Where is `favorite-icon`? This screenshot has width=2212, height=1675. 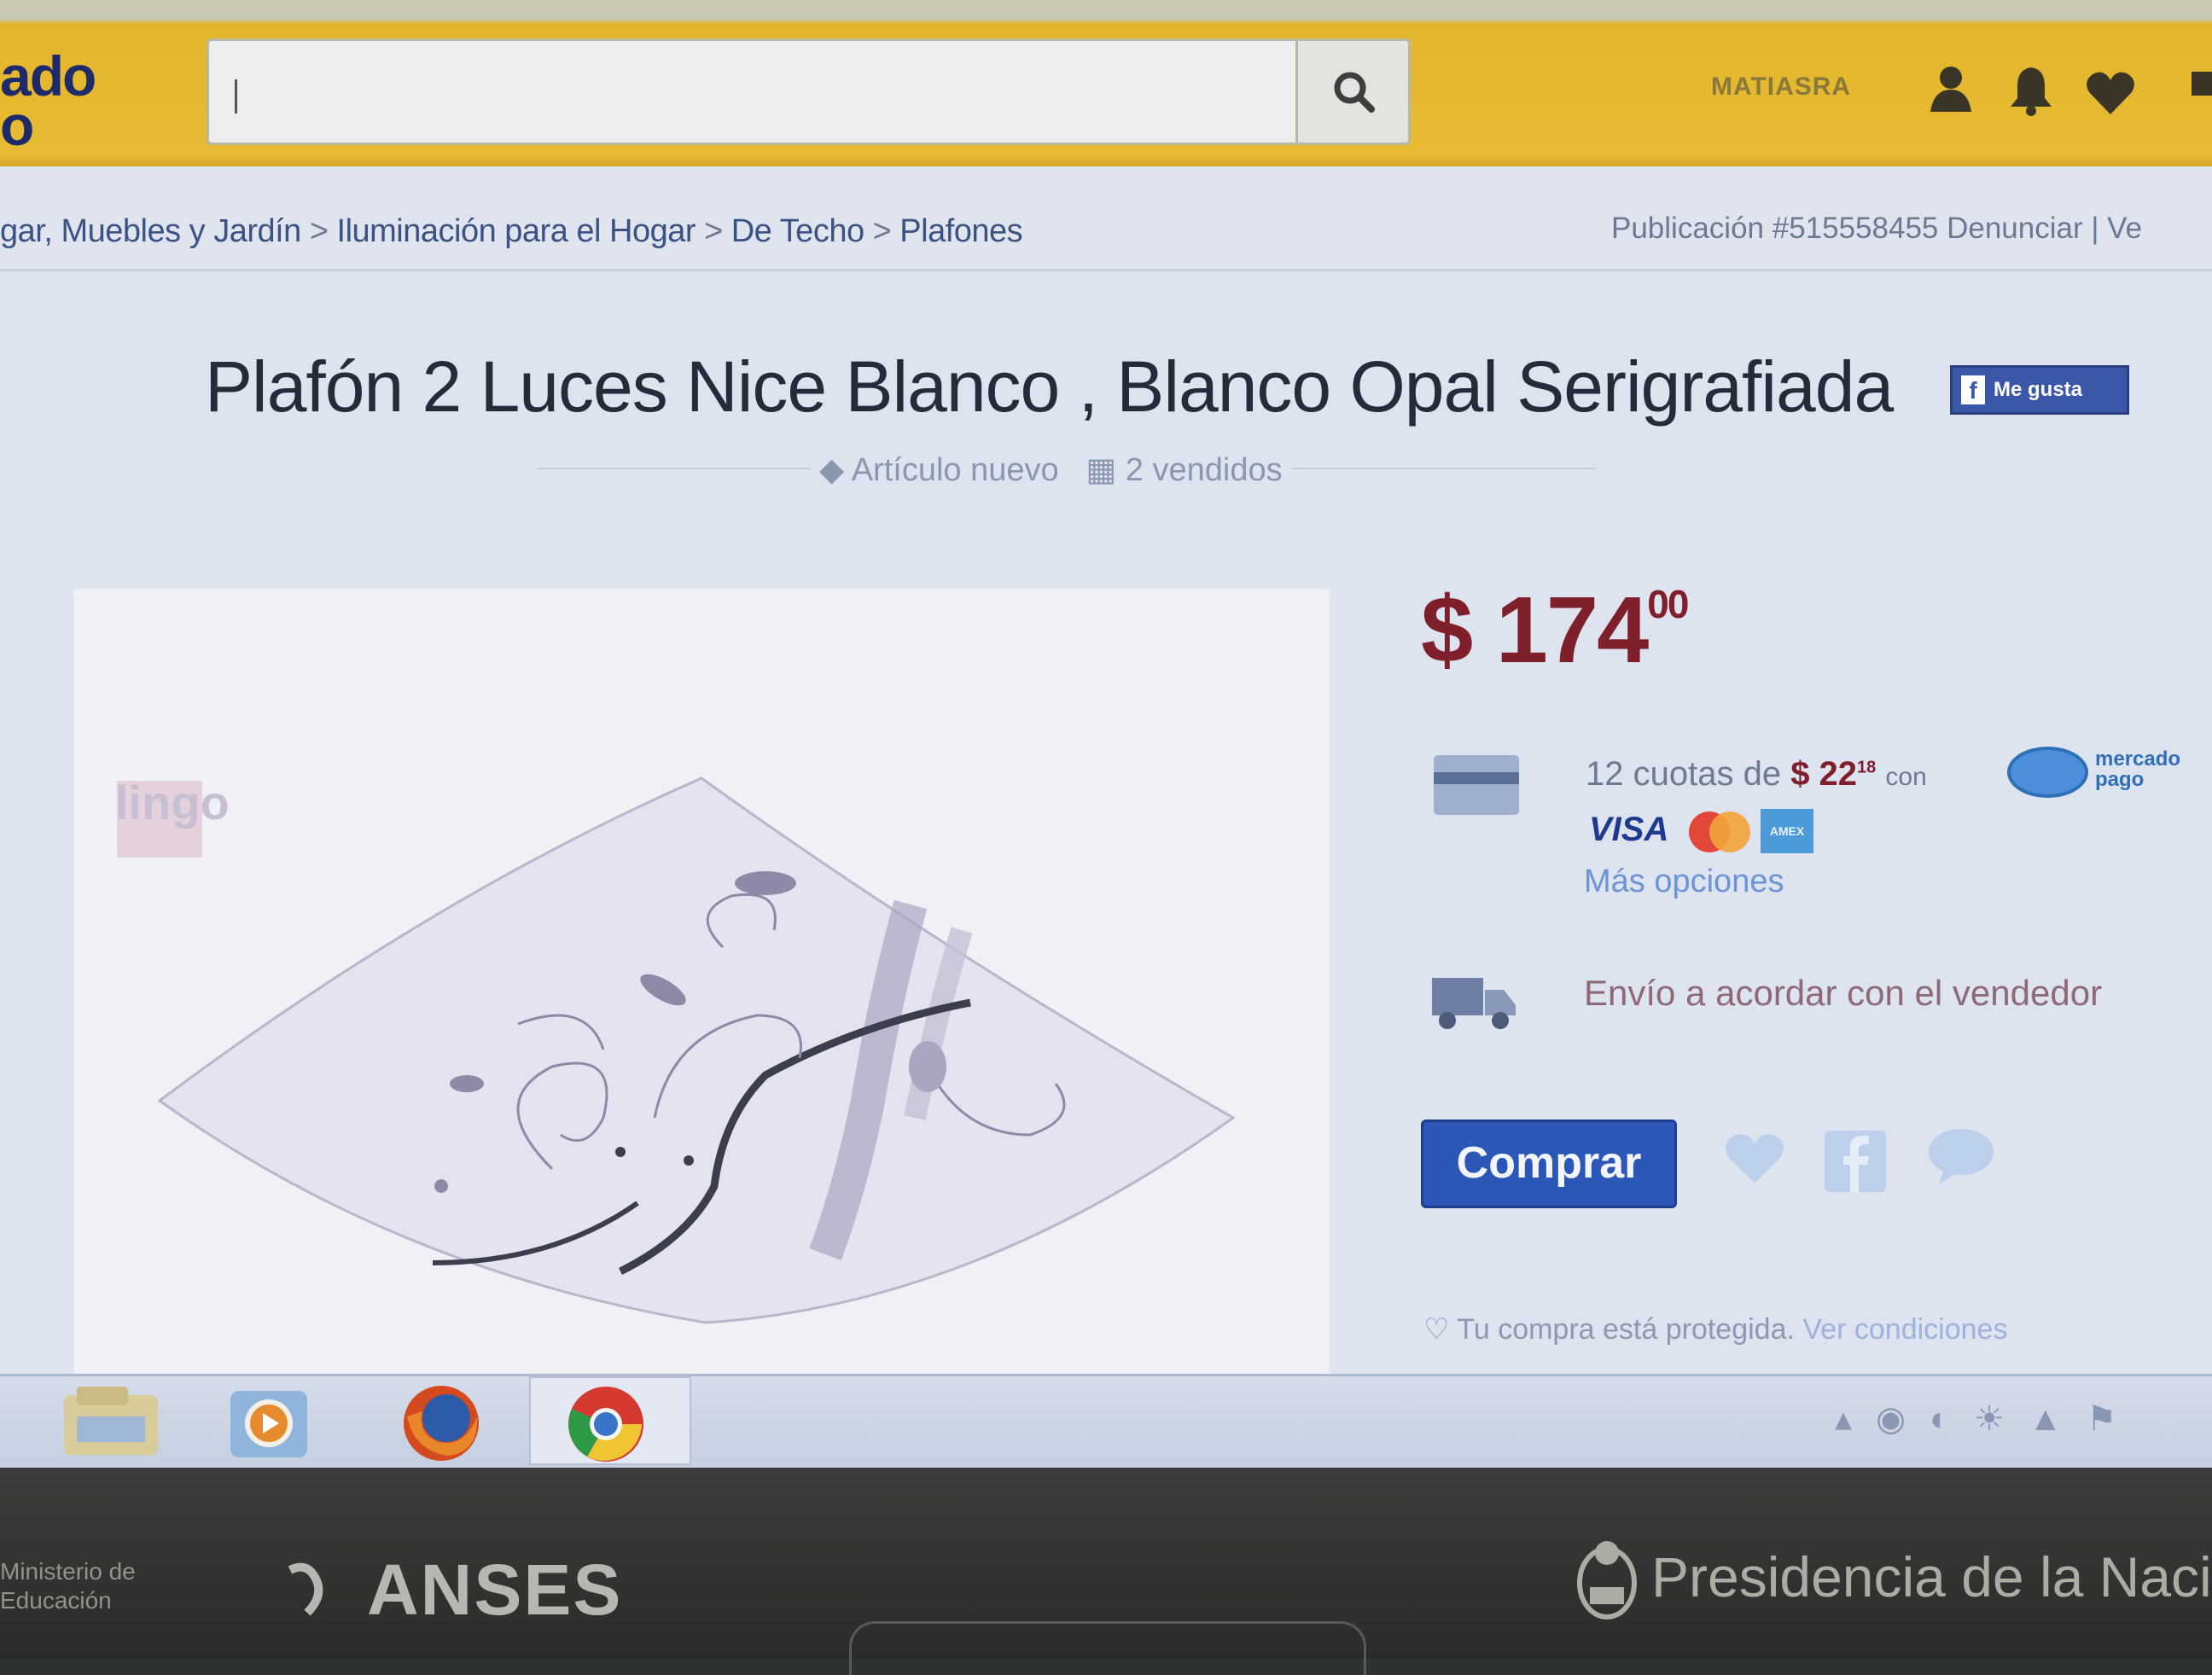 favorite-icon is located at coordinates (1754, 1159).